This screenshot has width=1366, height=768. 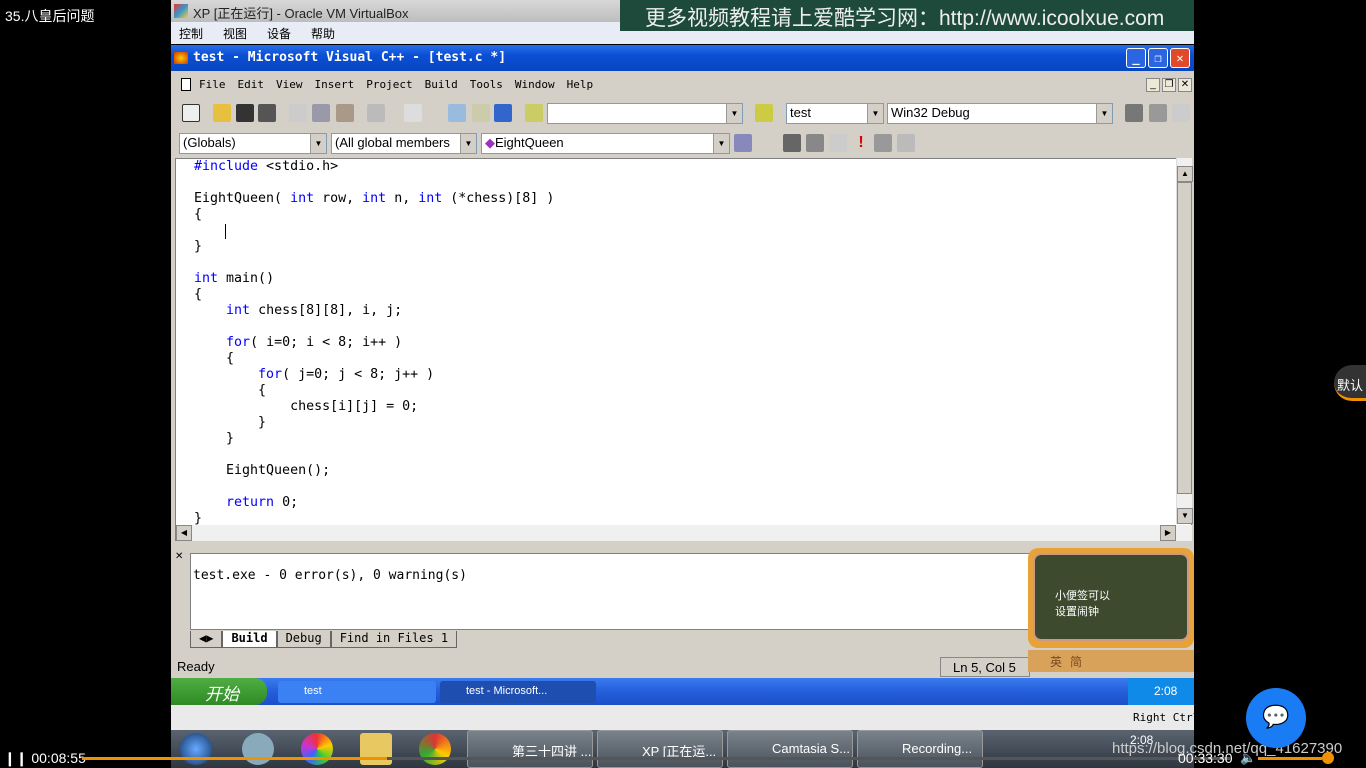 What do you see at coordinates (1184, 338) in the screenshot?
I see `scroll-thumb` at bounding box center [1184, 338].